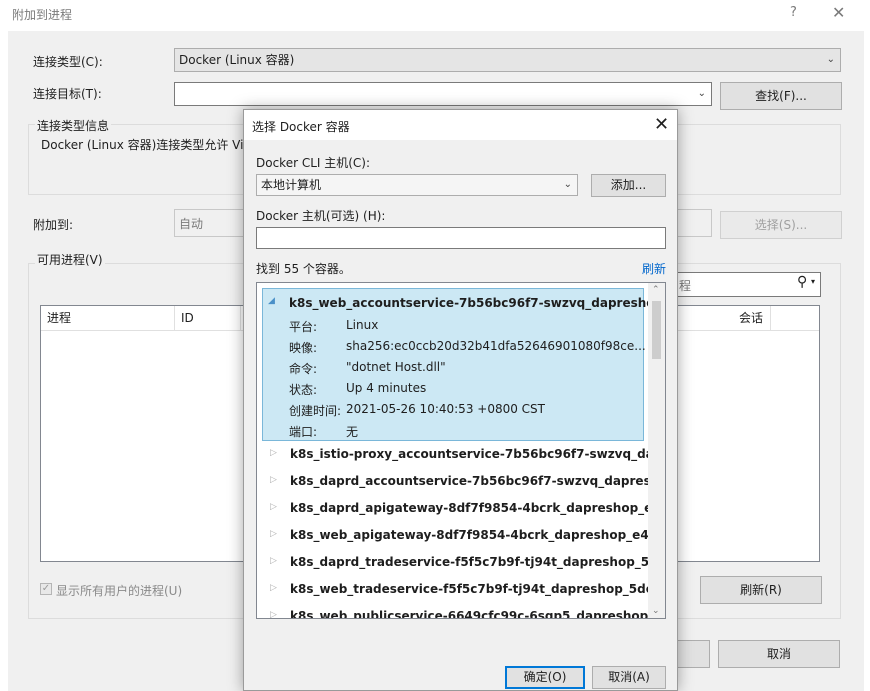 The image size is (870, 691). What do you see at coordinates (752, 318) in the screenshot?
I see `column-session: 会话` at bounding box center [752, 318].